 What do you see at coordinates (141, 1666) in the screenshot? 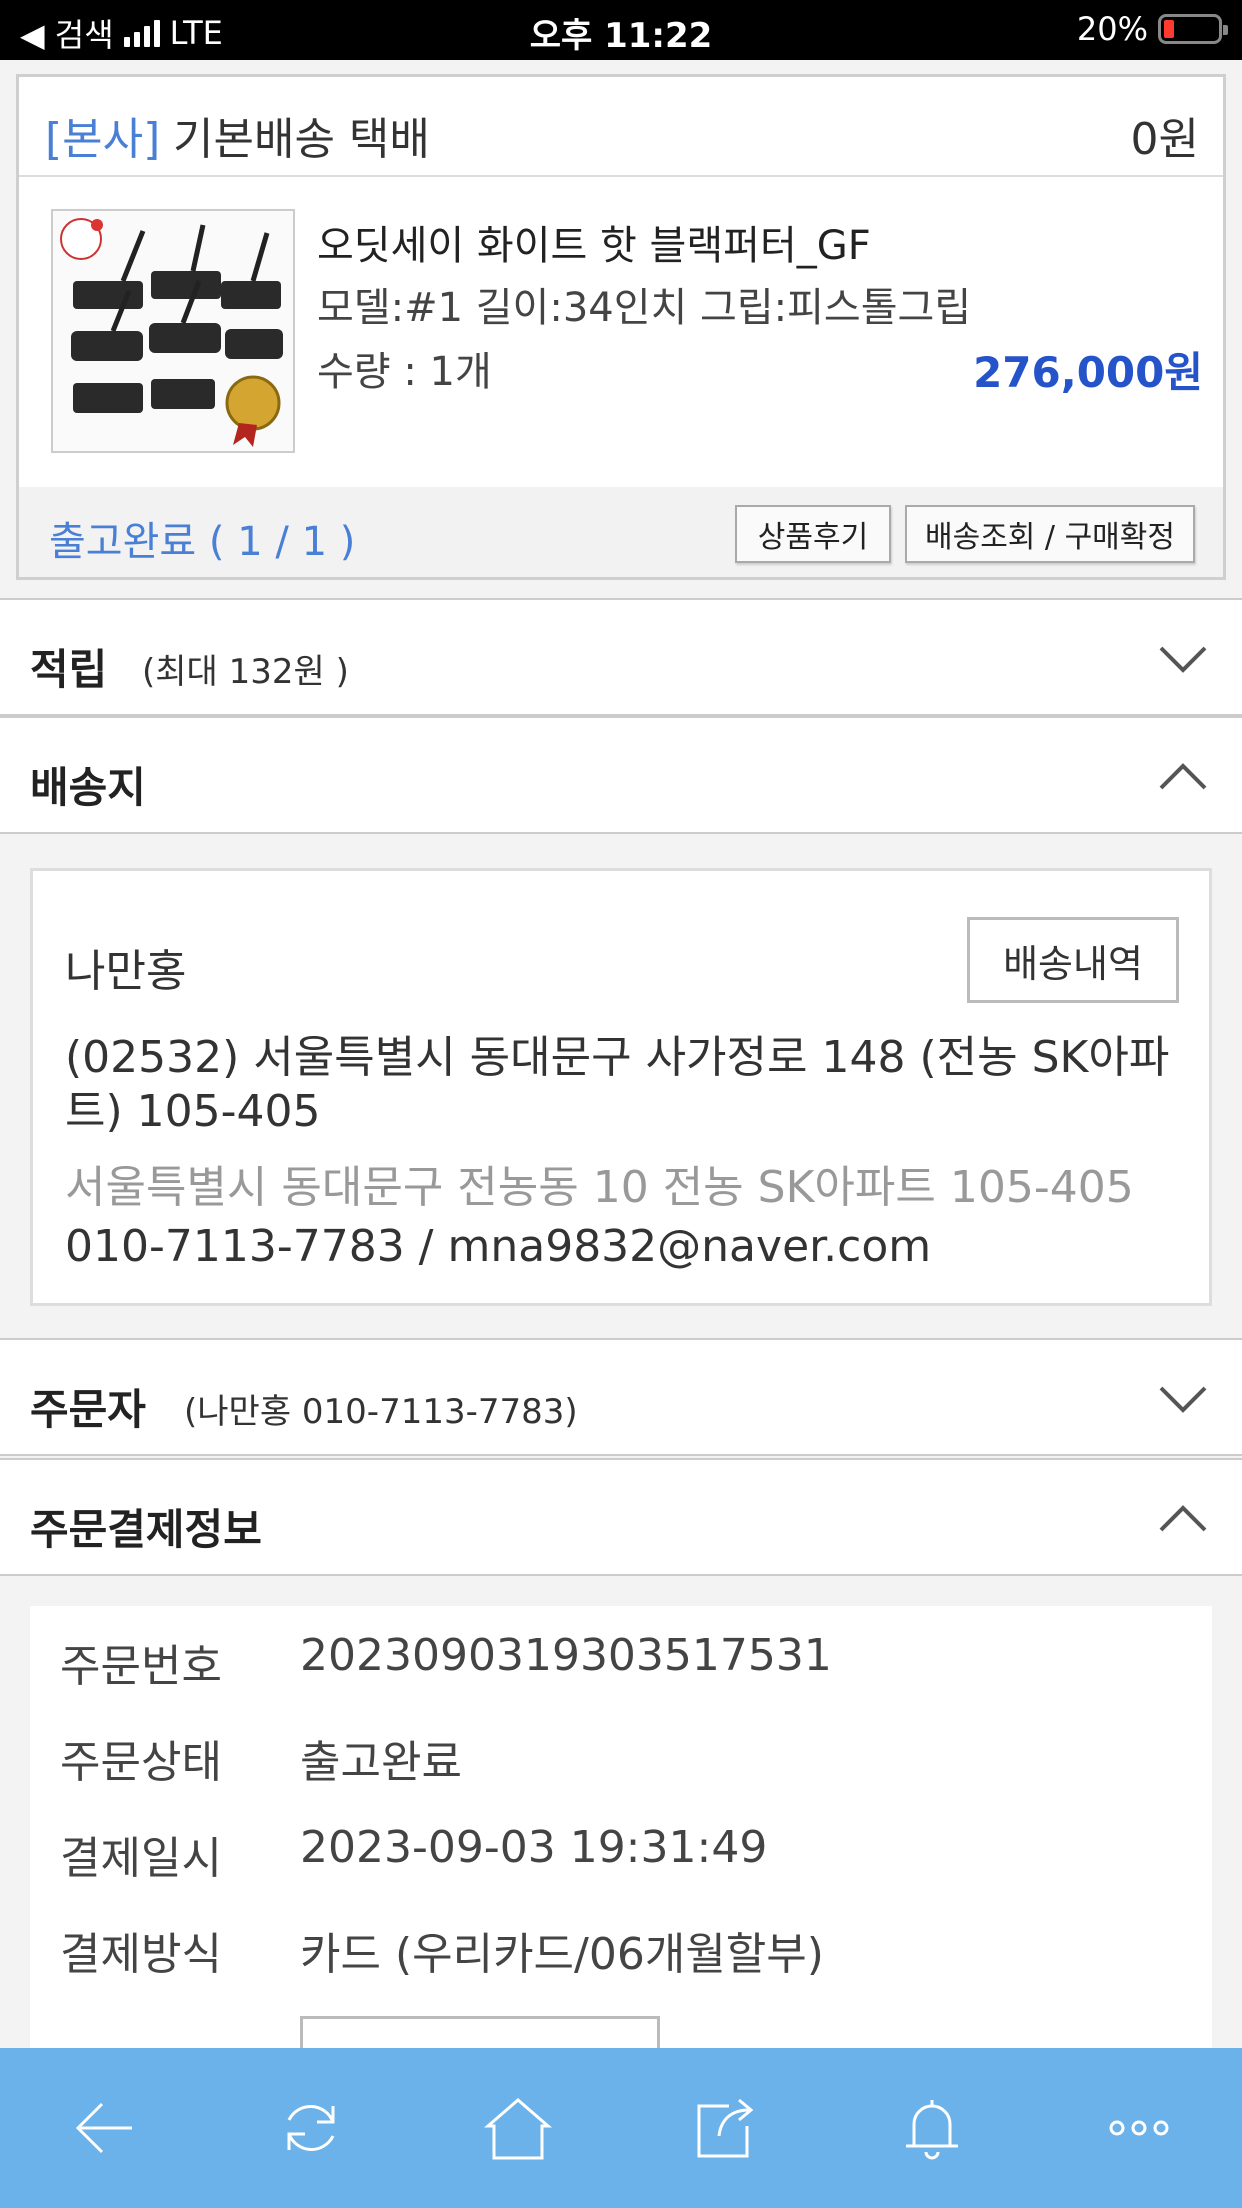
I see `order-number-label: 주문번호` at bounding box center [141, 1666].